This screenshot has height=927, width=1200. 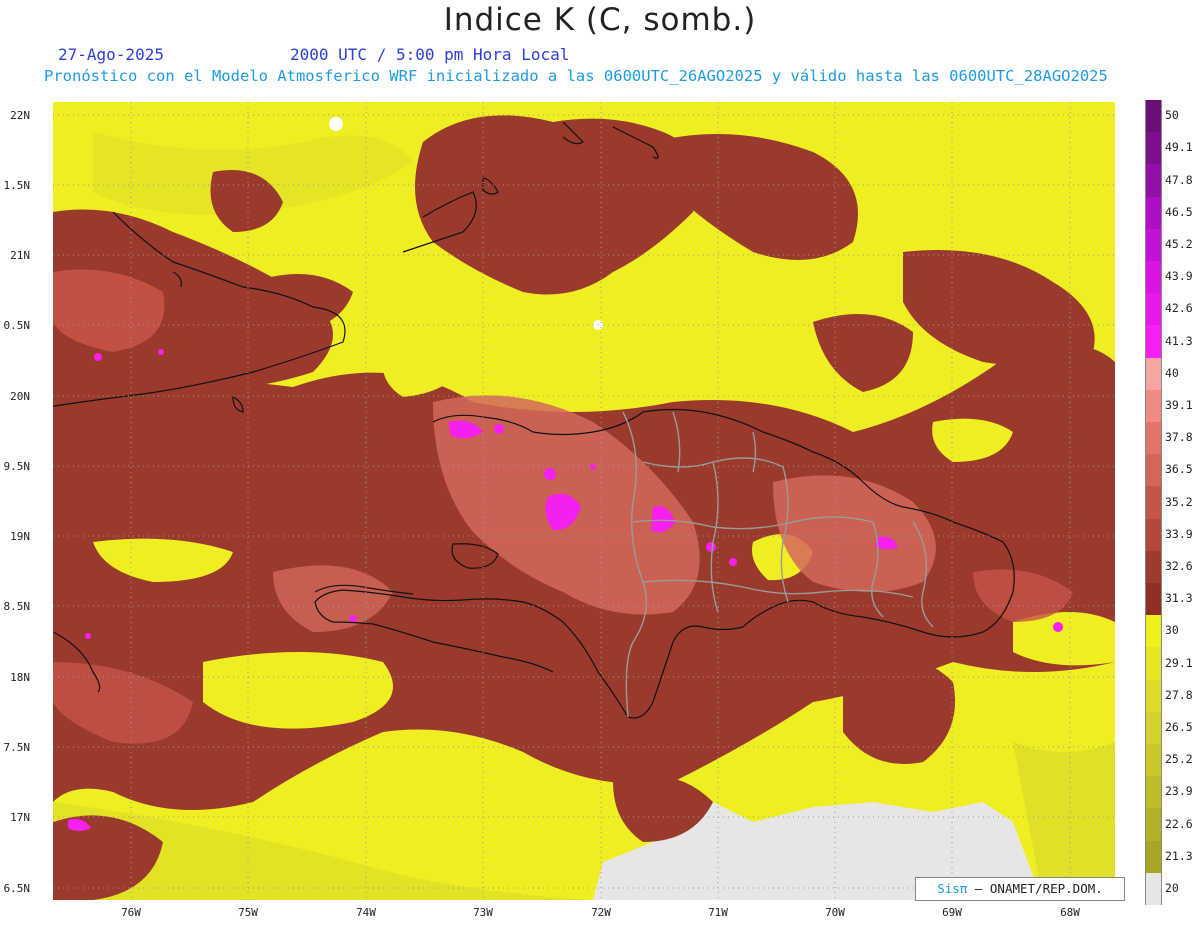 What do you see at coordinates (336, 124) in the screenshot?
I see `small-white-area` at bounding box center [336, 124].